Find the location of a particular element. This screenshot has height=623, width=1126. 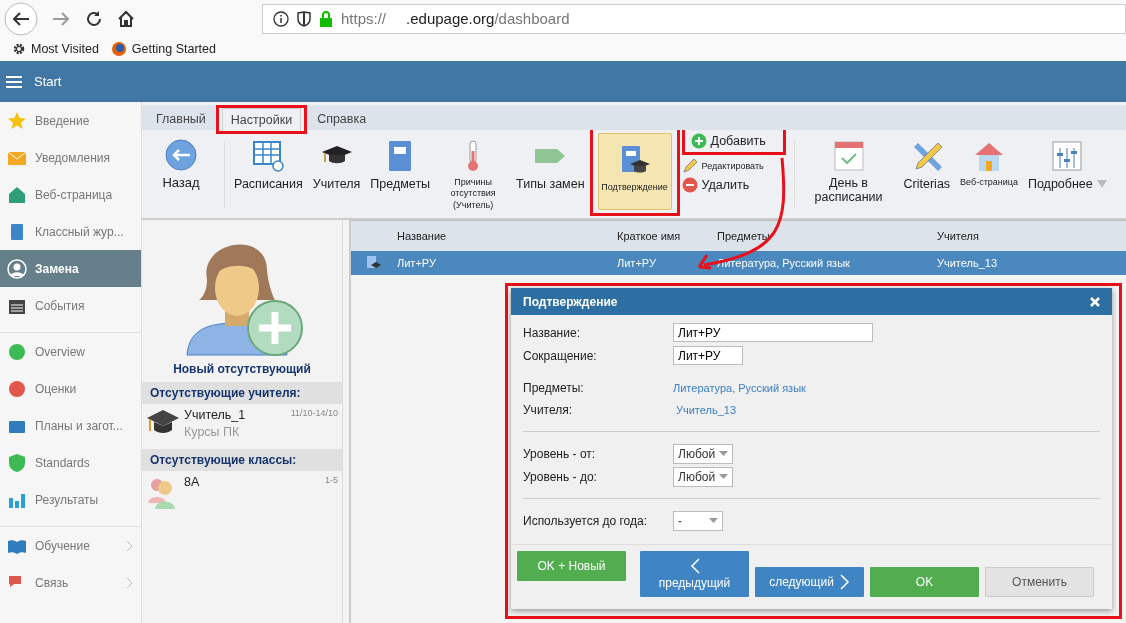

dropdown: - is located at coordinates (698, 520).